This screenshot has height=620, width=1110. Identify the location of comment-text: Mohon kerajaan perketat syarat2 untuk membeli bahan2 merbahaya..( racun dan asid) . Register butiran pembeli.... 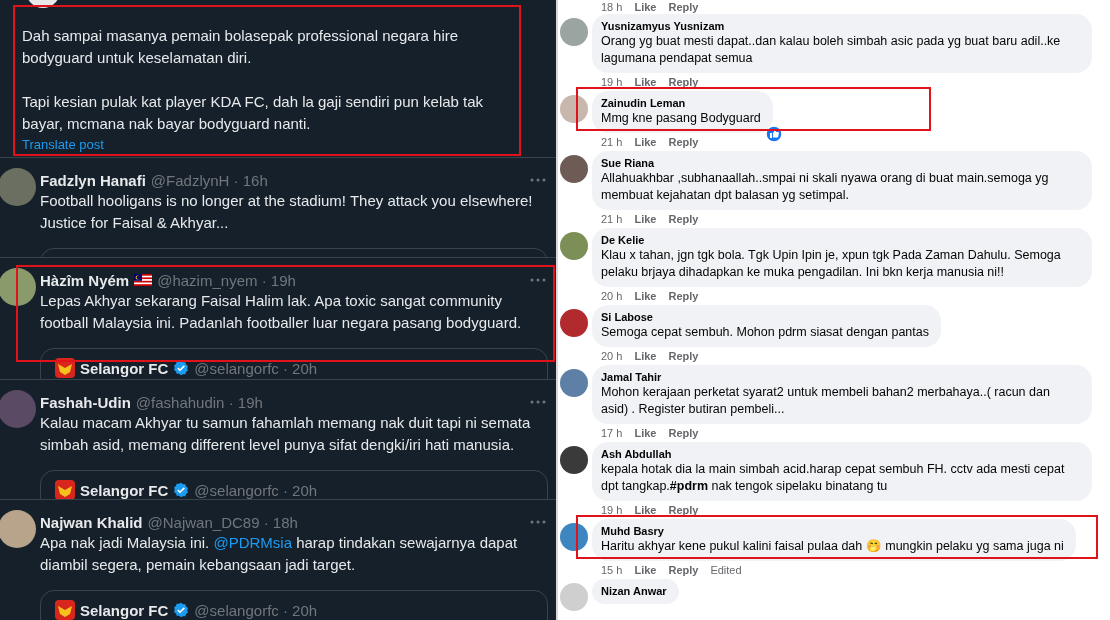
(826, 401).